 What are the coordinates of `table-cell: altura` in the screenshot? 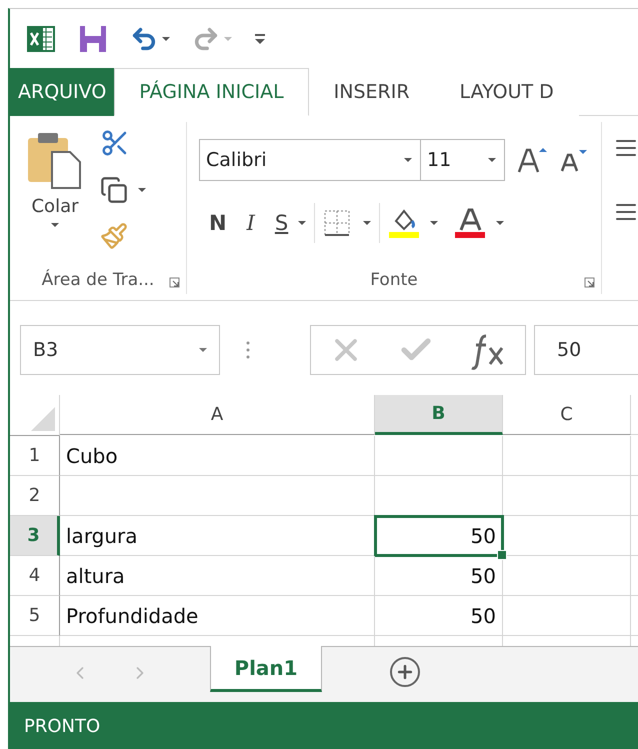 It's located at (217, 576).